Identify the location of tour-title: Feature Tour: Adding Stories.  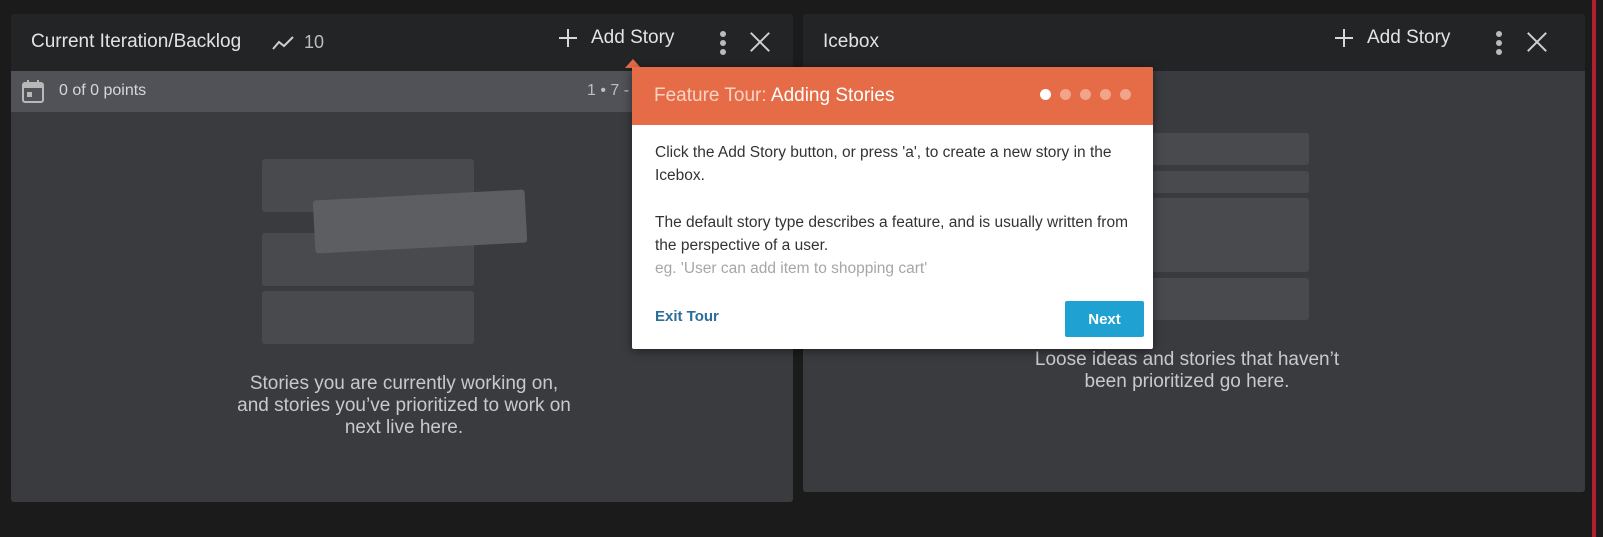
(774, 96).